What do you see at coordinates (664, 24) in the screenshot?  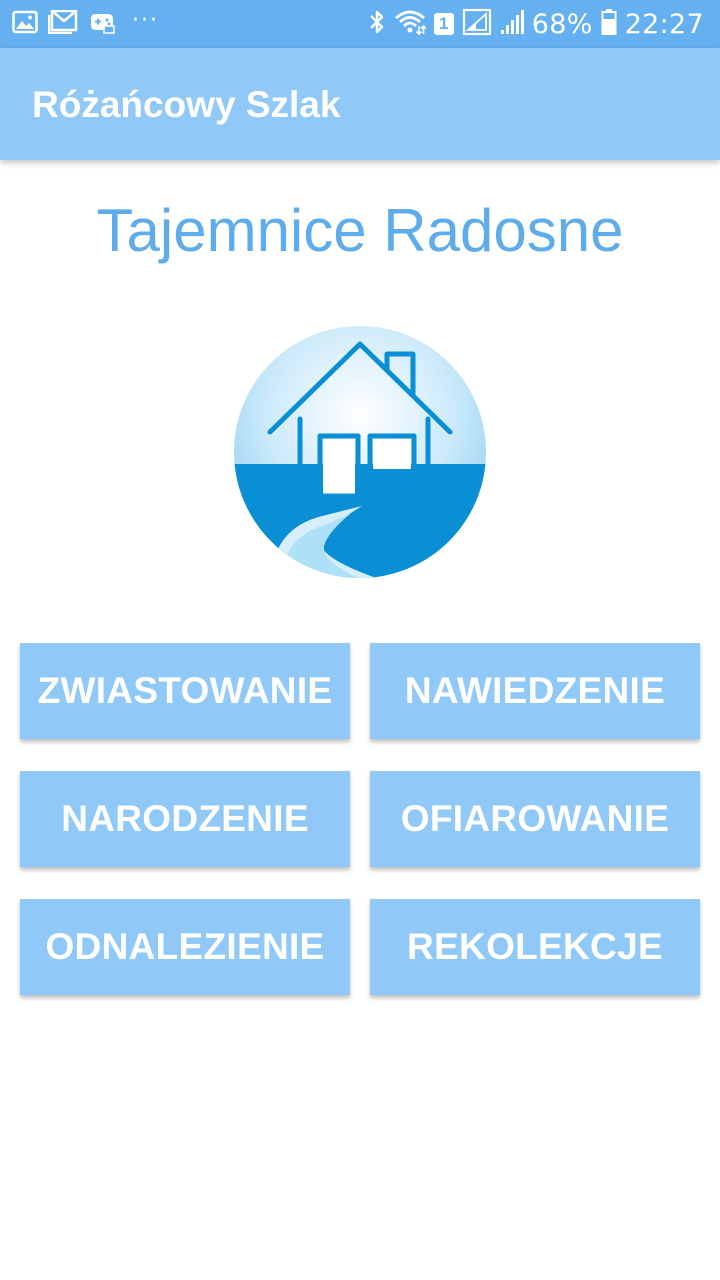 I see `clock: 22:27` at bounding box center [664, 24].